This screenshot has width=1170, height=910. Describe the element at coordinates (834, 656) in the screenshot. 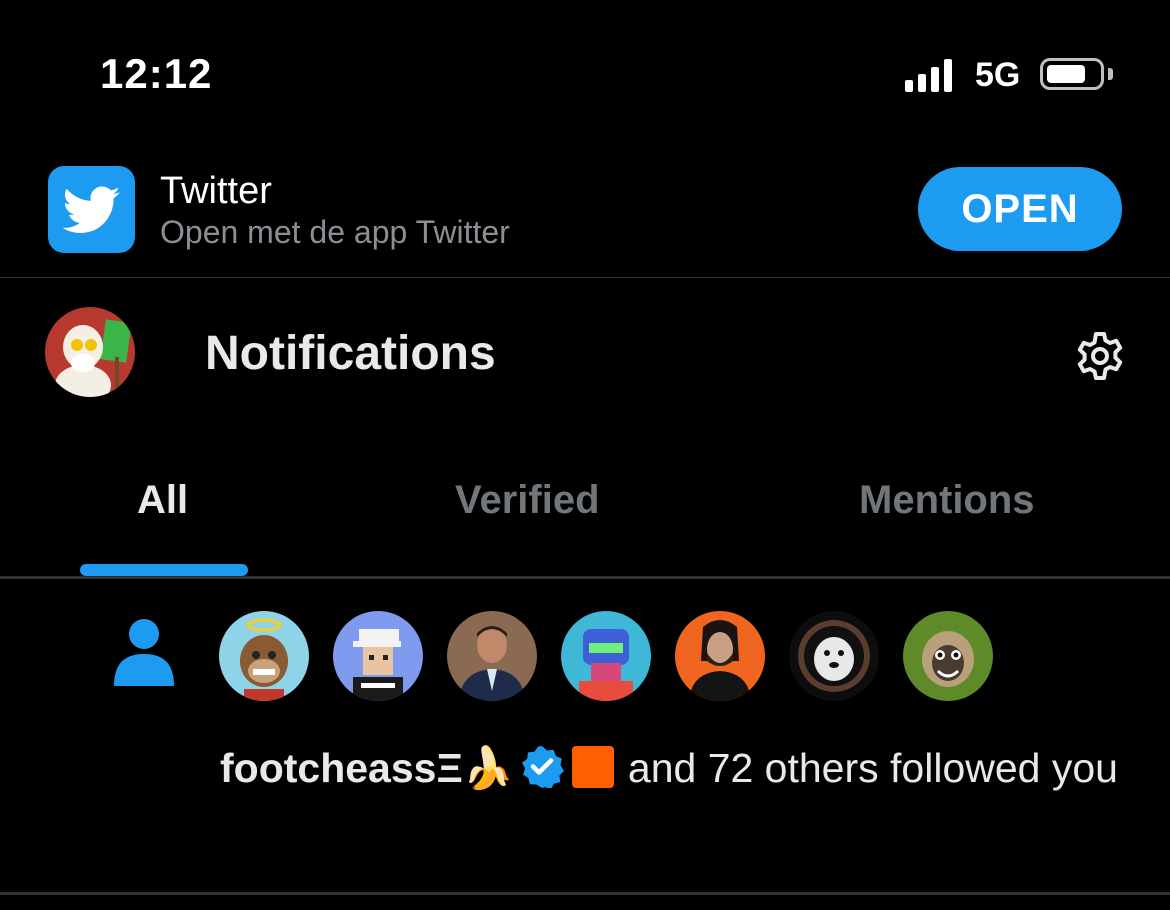

I see `follower-avatar-dog` at that location.